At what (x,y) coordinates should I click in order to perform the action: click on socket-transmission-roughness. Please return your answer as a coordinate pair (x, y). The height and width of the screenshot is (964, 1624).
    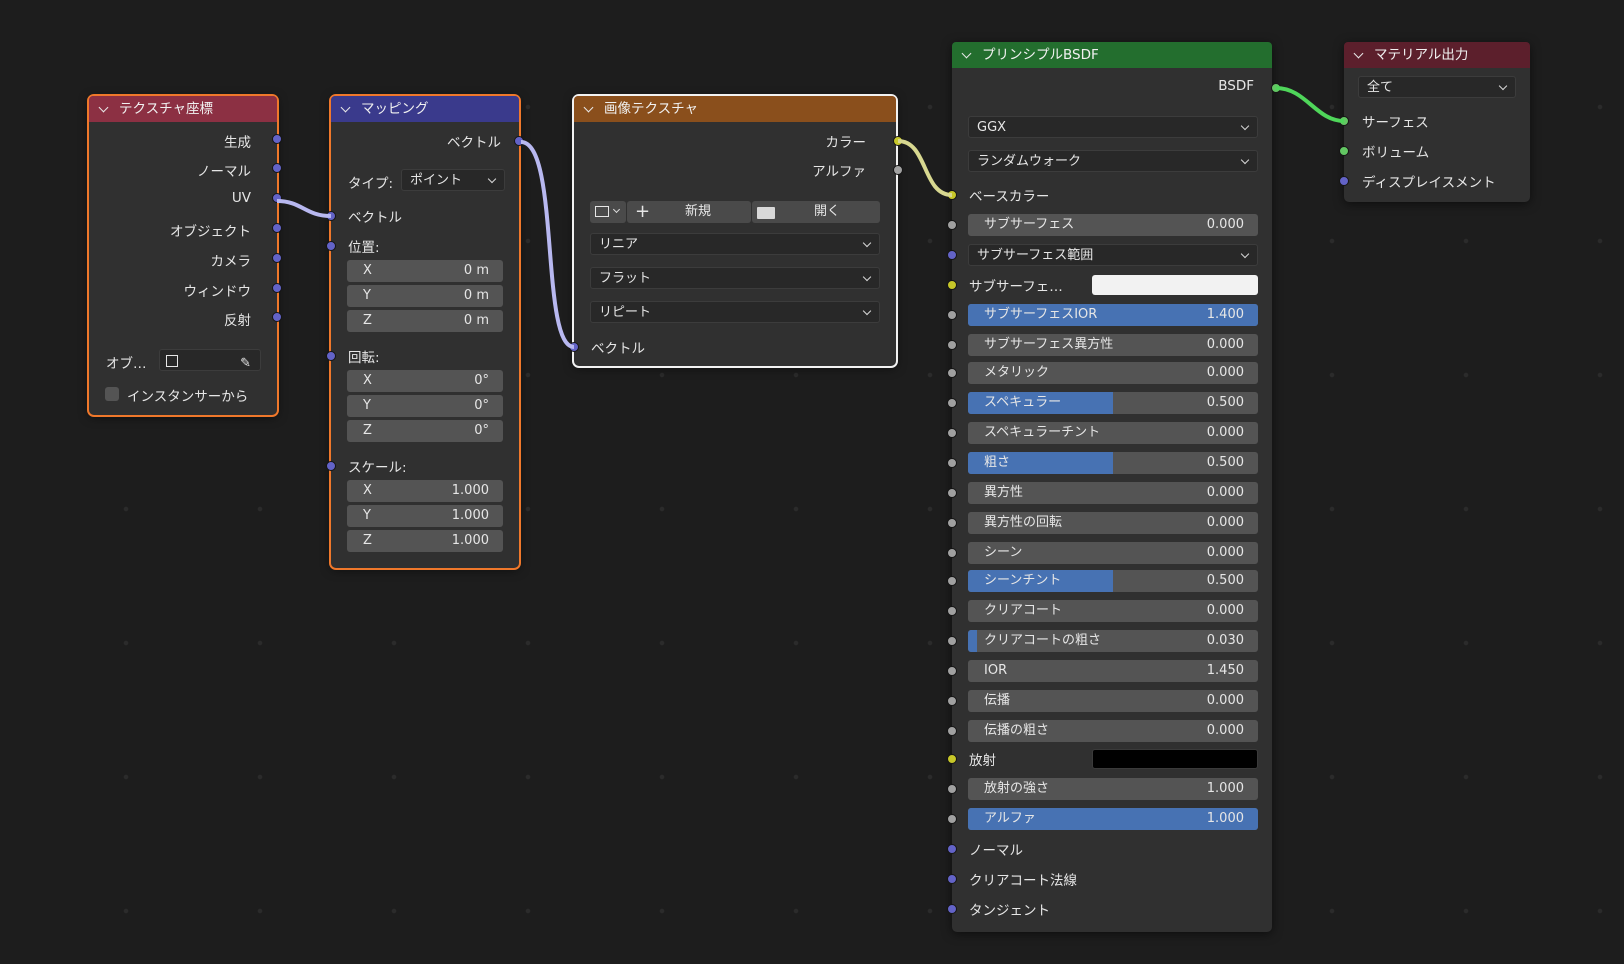
    Looking at the image, I should click on (952, 731).